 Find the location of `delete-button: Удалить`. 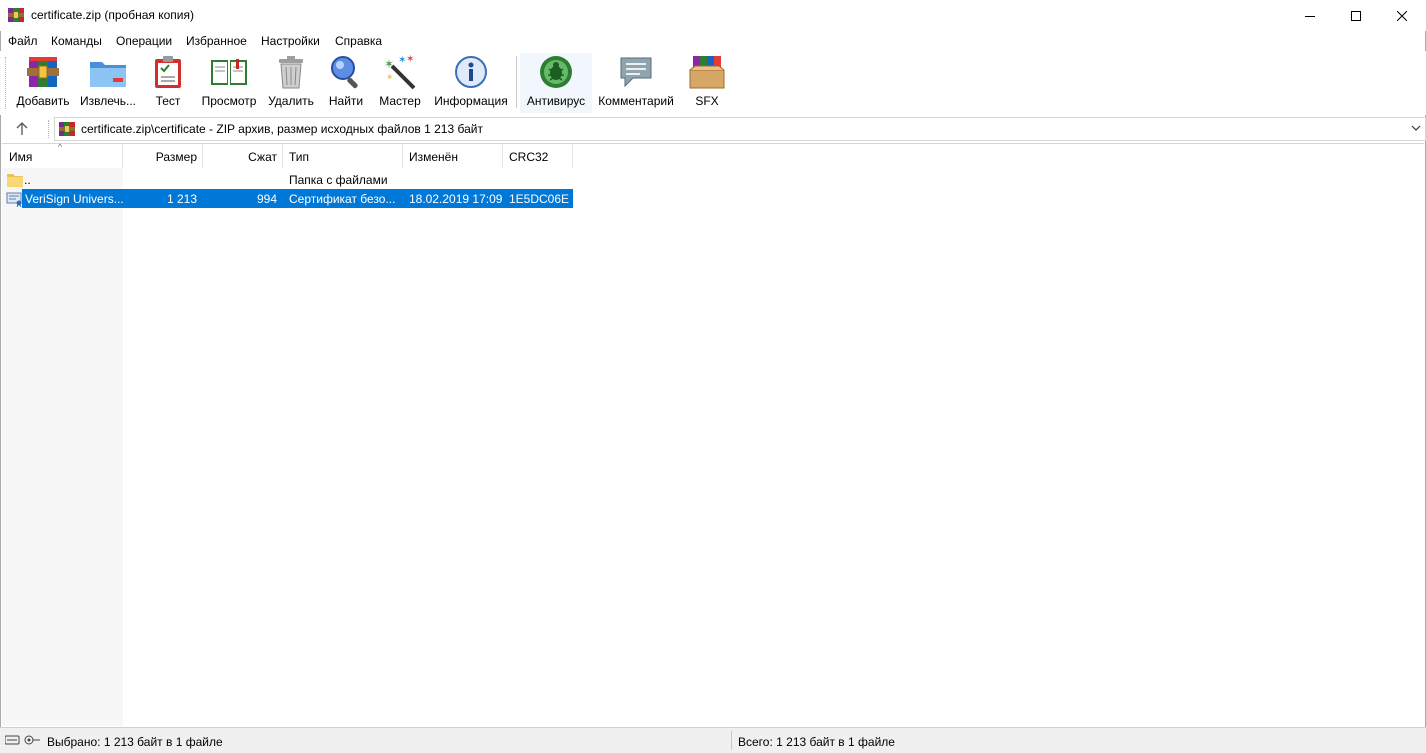

delete-button: Удалить is located at coordinates (291, 83).